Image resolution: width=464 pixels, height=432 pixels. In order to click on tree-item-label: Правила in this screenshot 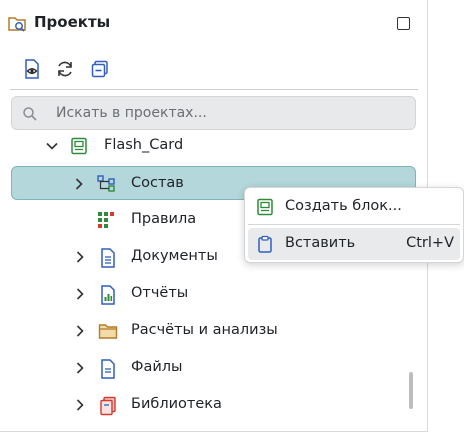, I will do `click(164, 219)`.